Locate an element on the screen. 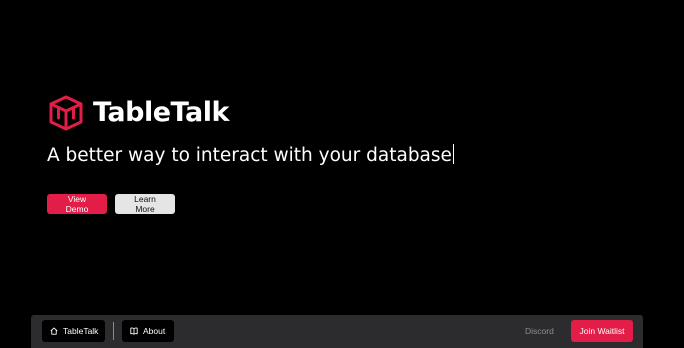 This screenshot has width=684, height=348. bottom-navbar: TableTalk About Discord Join Waitlist is located at coordinates (337, 331).